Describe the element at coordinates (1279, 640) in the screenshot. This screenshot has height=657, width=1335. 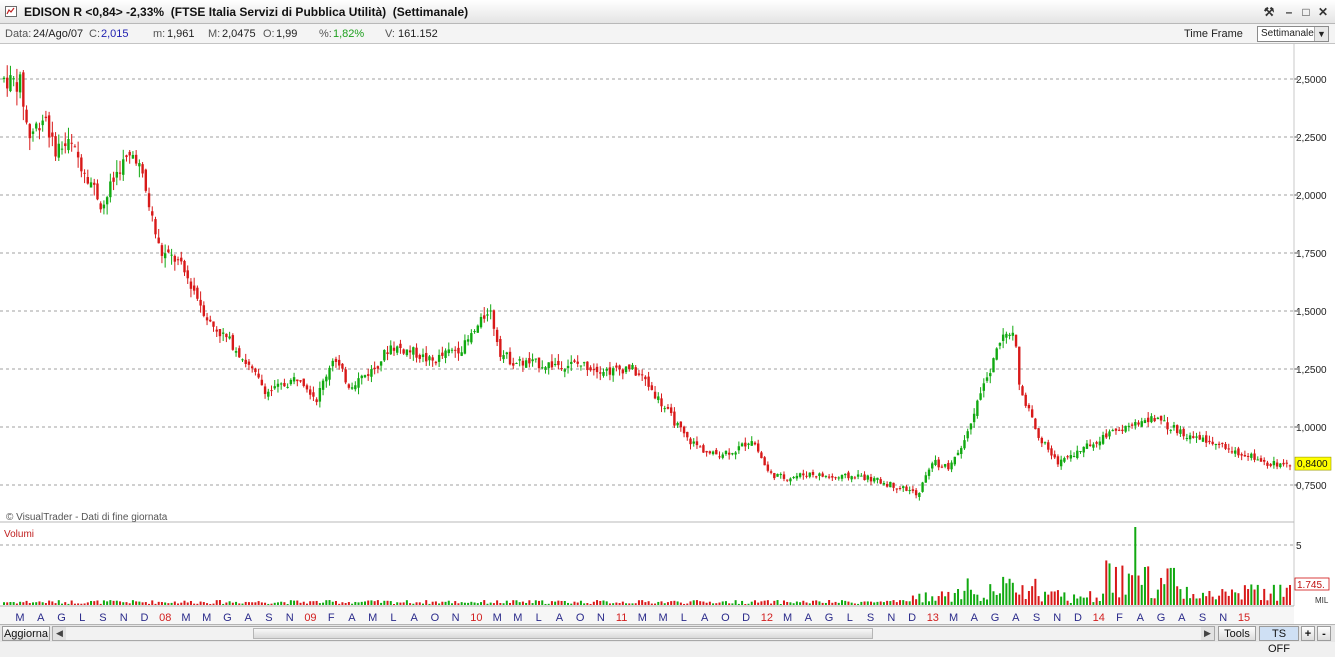
I see `ts-off-button: TS OFF` at that location.